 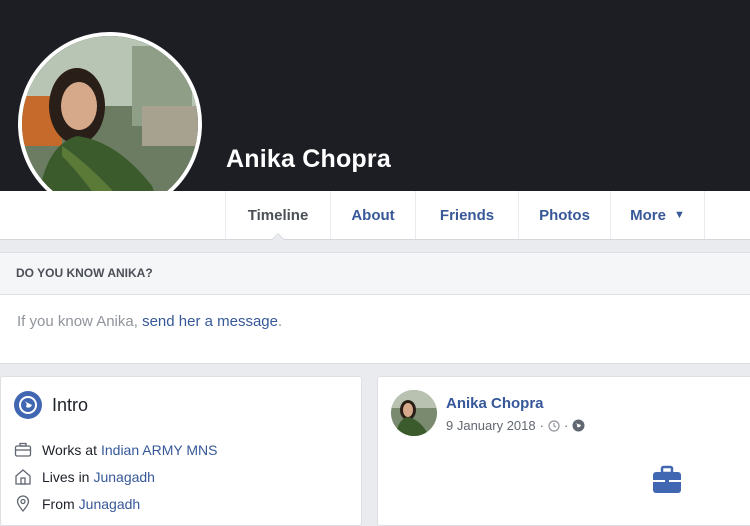 What do you see at coordinates (124, 477) in the screenshot?
I see `intro-lives-link: Junagadh` at bounding box center [124, 477].